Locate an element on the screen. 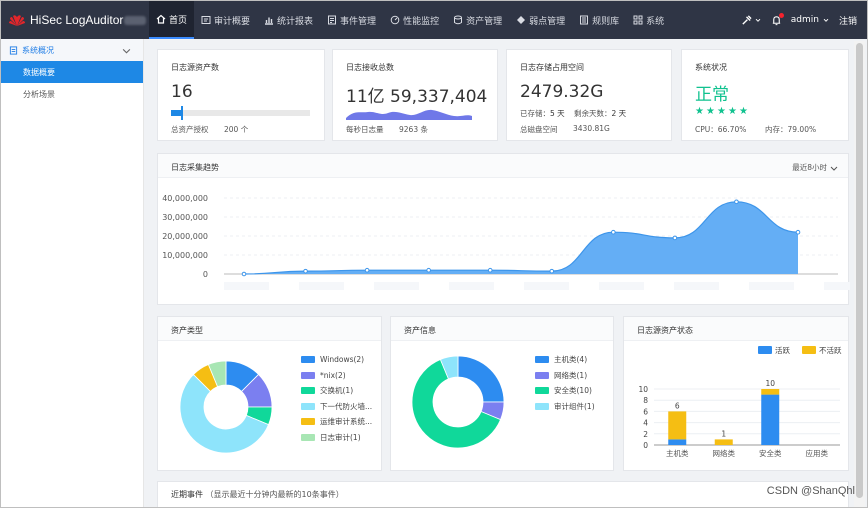 The image size is (868, 508). bar-chart-icon is located at coordinates (269, 21).